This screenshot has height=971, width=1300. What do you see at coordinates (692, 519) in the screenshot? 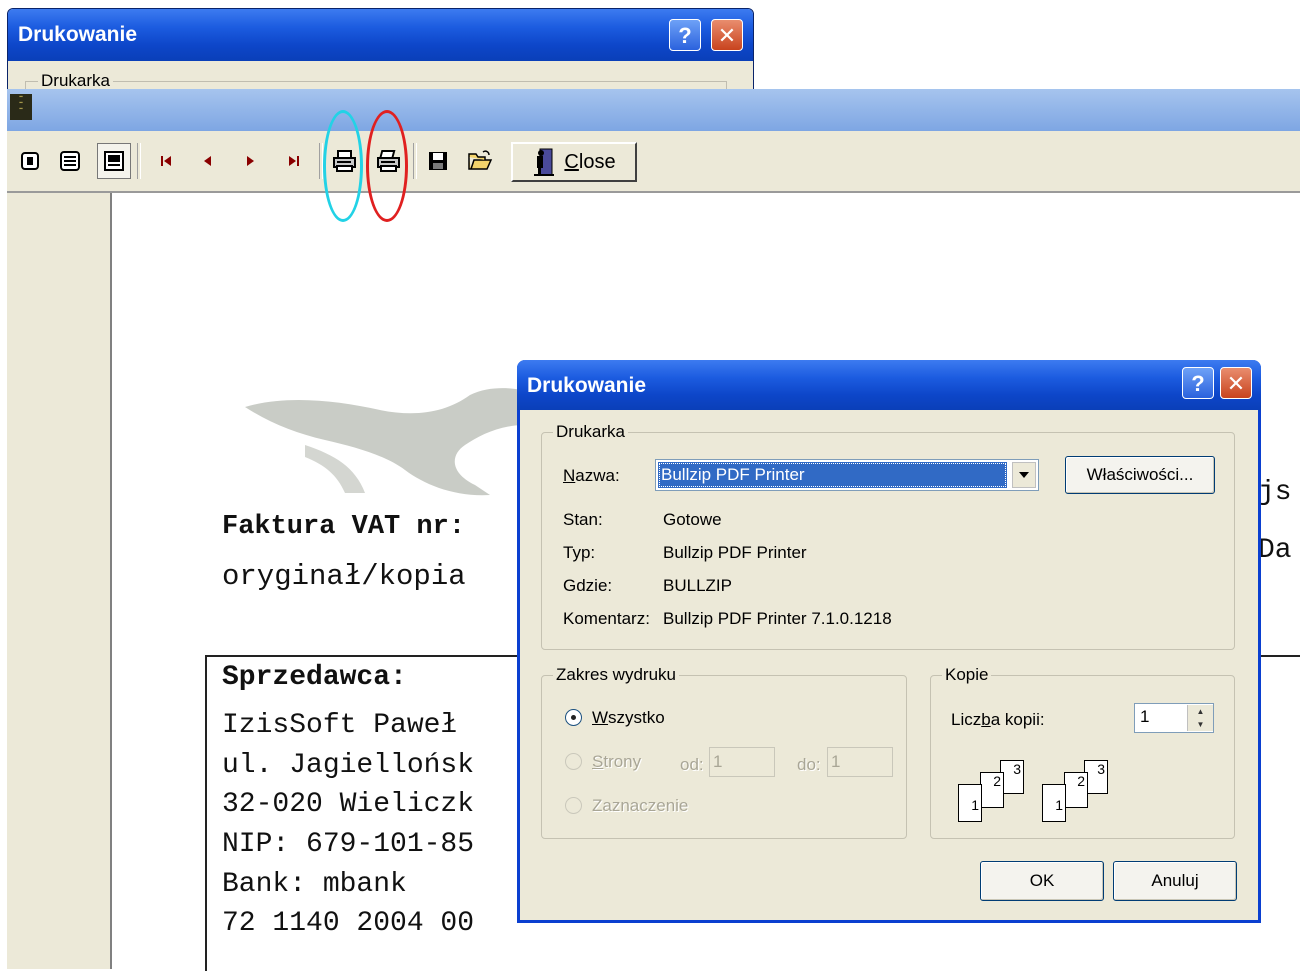
I see `status-value: Gotowe` at bounding box center [692, 519].